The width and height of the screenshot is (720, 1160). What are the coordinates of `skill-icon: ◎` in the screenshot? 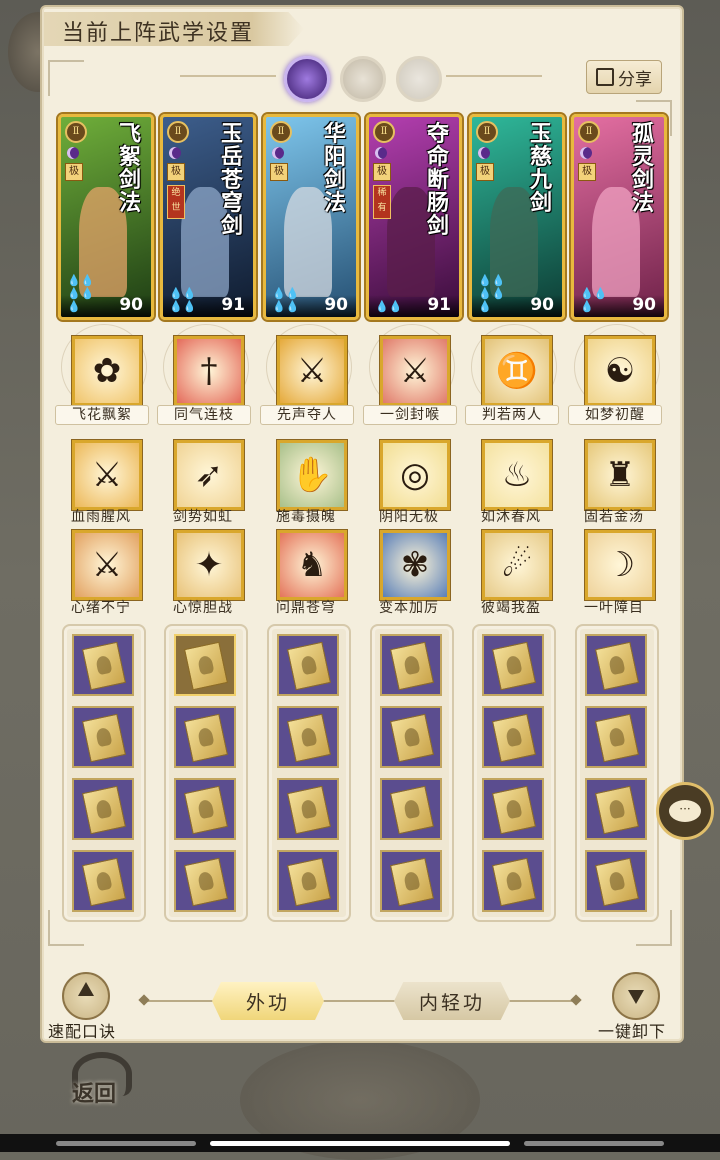 It's located at (415, 475).